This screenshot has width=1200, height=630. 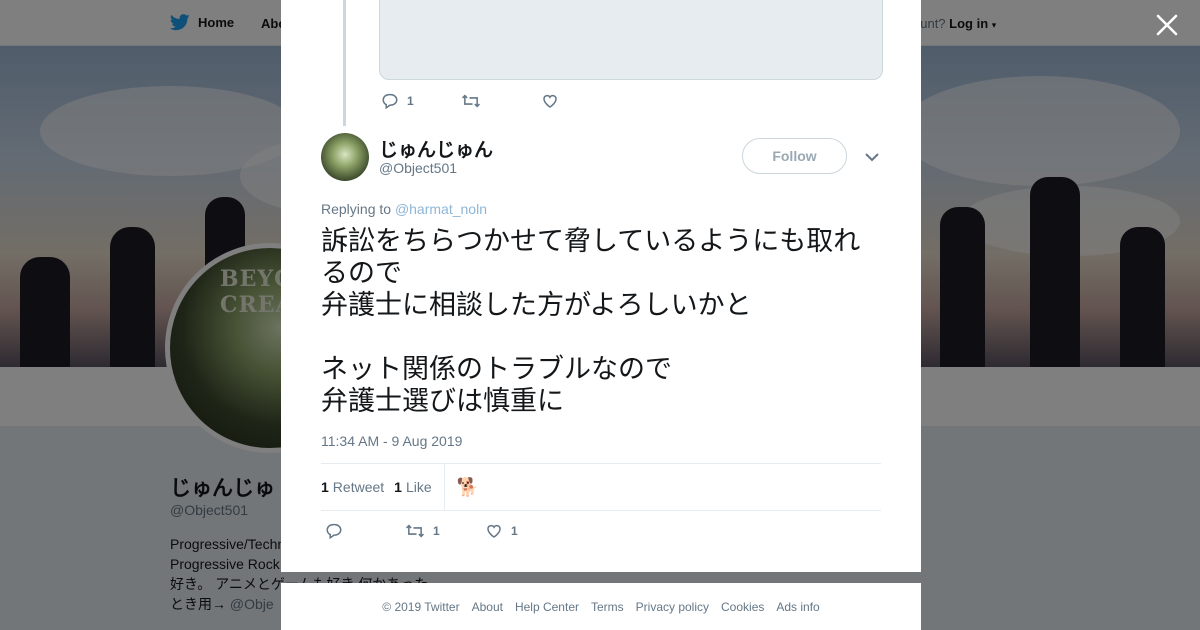 What do you see at coordinates (410, 101) in the screenshot?
I see `reply-count: 1` at bounding box center [410, 101].